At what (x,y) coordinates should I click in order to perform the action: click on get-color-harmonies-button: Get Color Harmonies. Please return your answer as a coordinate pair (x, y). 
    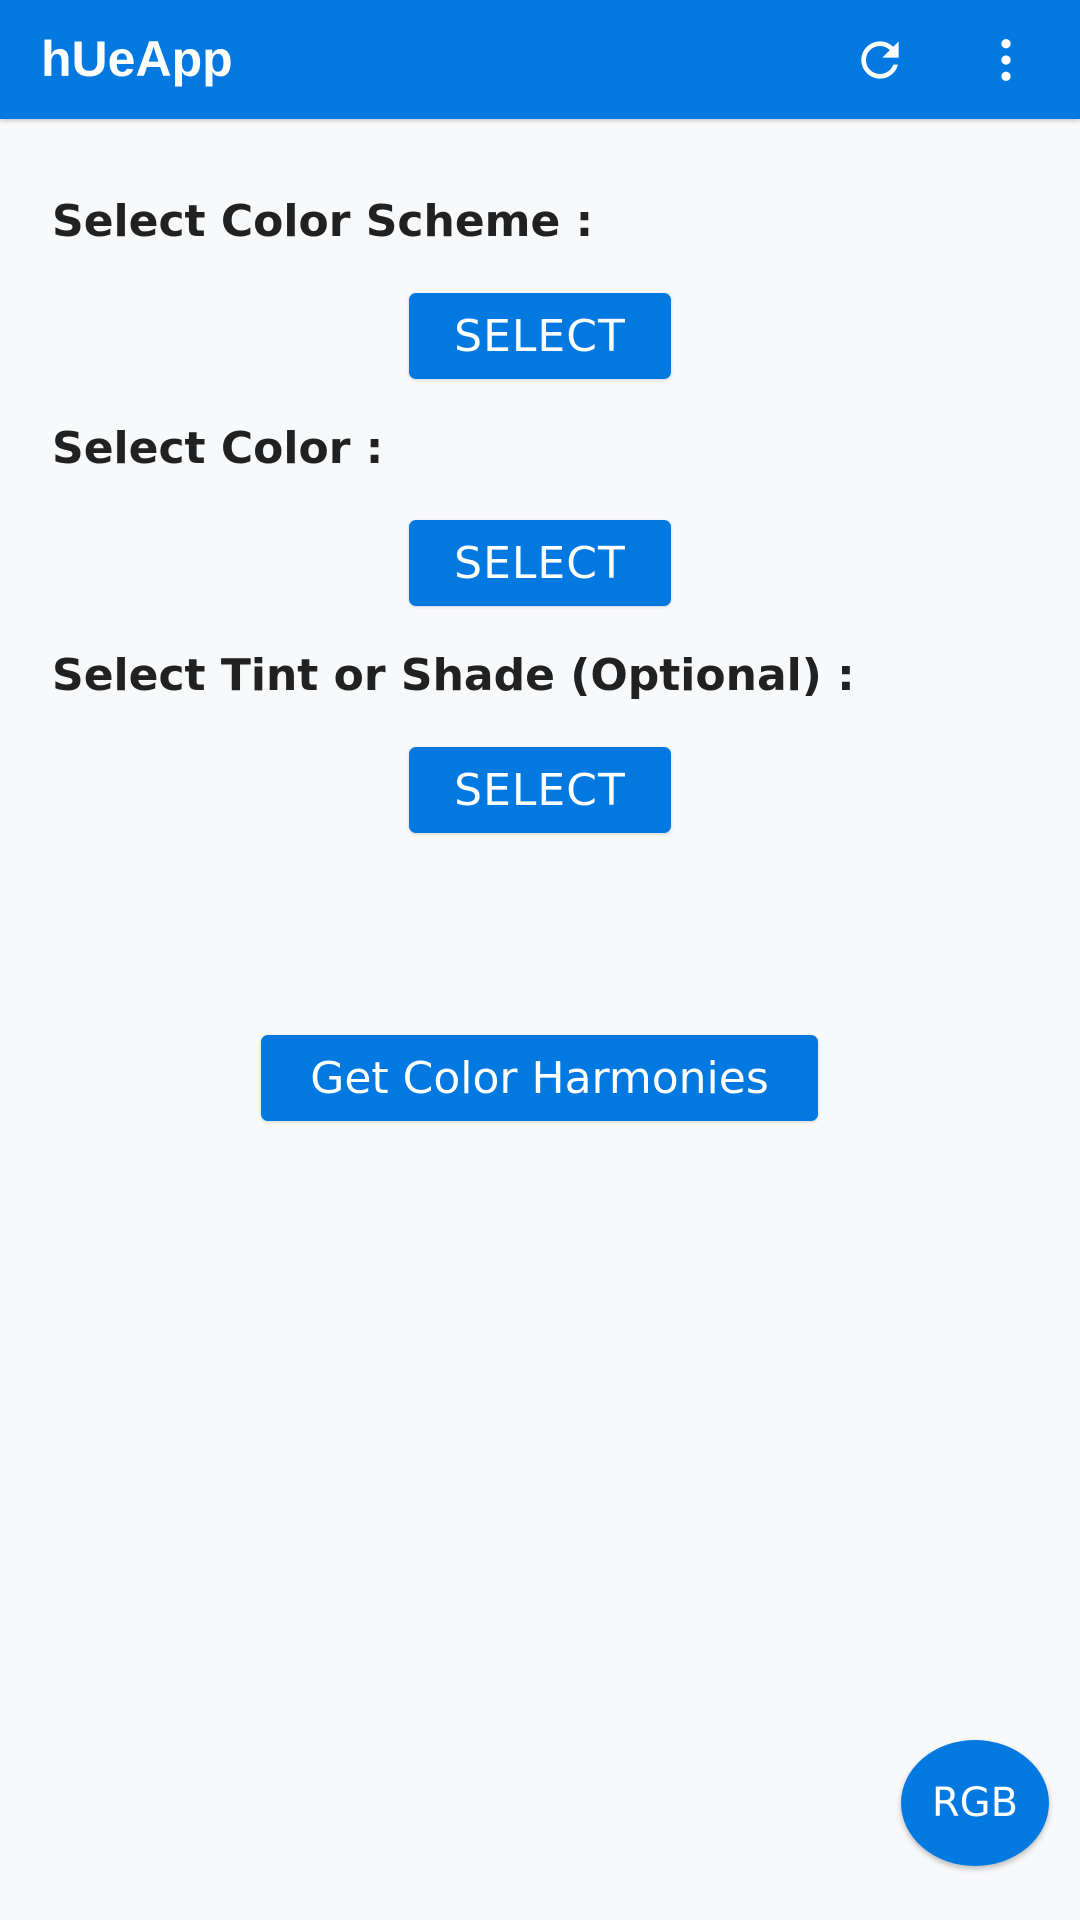
    Looking at the image, I should click on (539, 1078).